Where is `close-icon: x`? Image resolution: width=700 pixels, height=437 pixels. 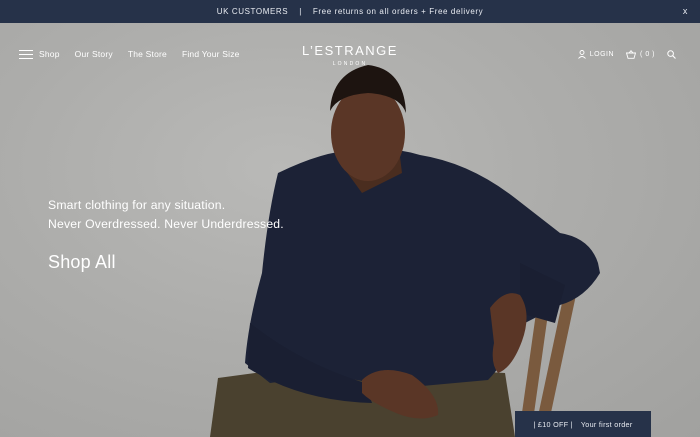 close-icon: x is located at coordinates (685, 11).